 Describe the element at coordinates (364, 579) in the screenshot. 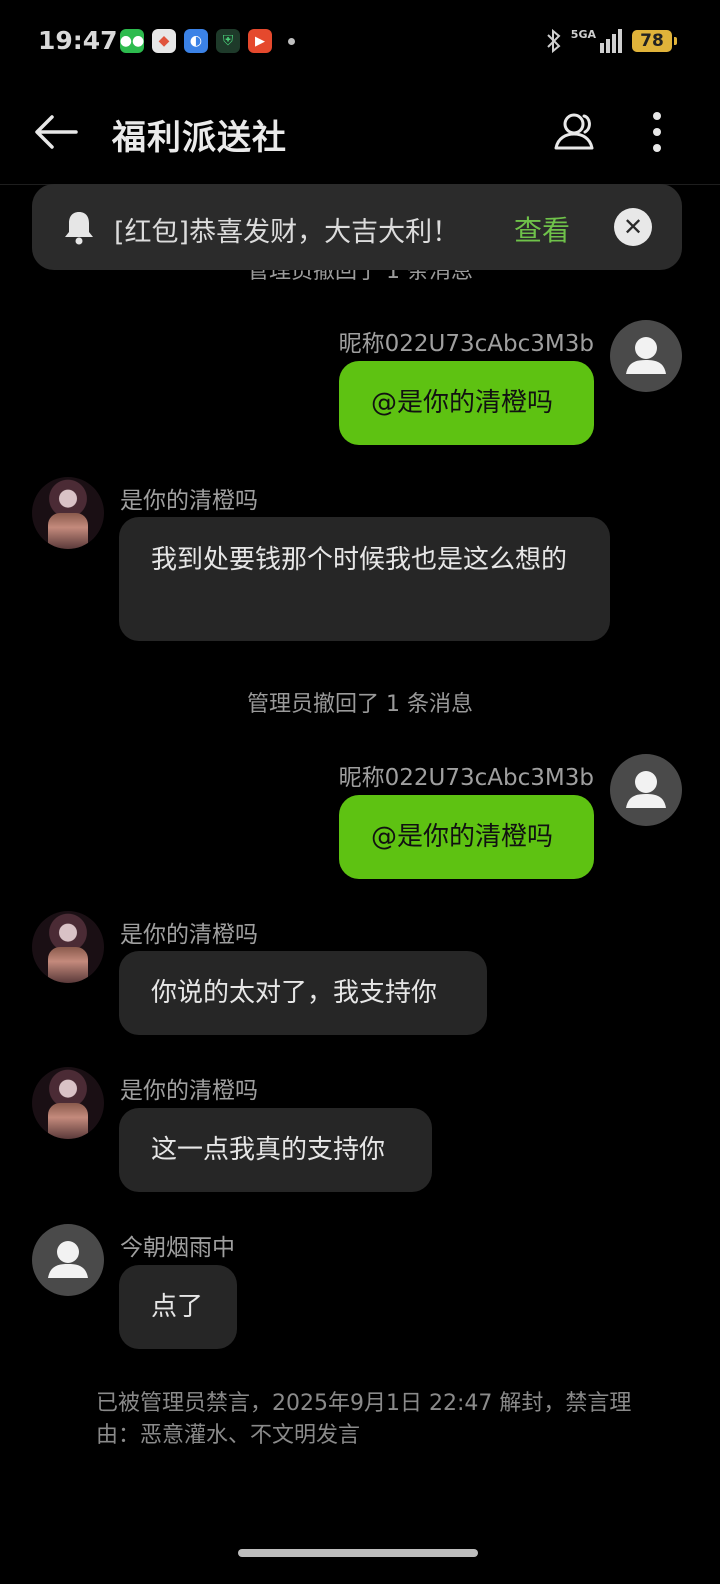

I see `message-bubble: 我到处要钱那个时候我也是这么想的` at that location.